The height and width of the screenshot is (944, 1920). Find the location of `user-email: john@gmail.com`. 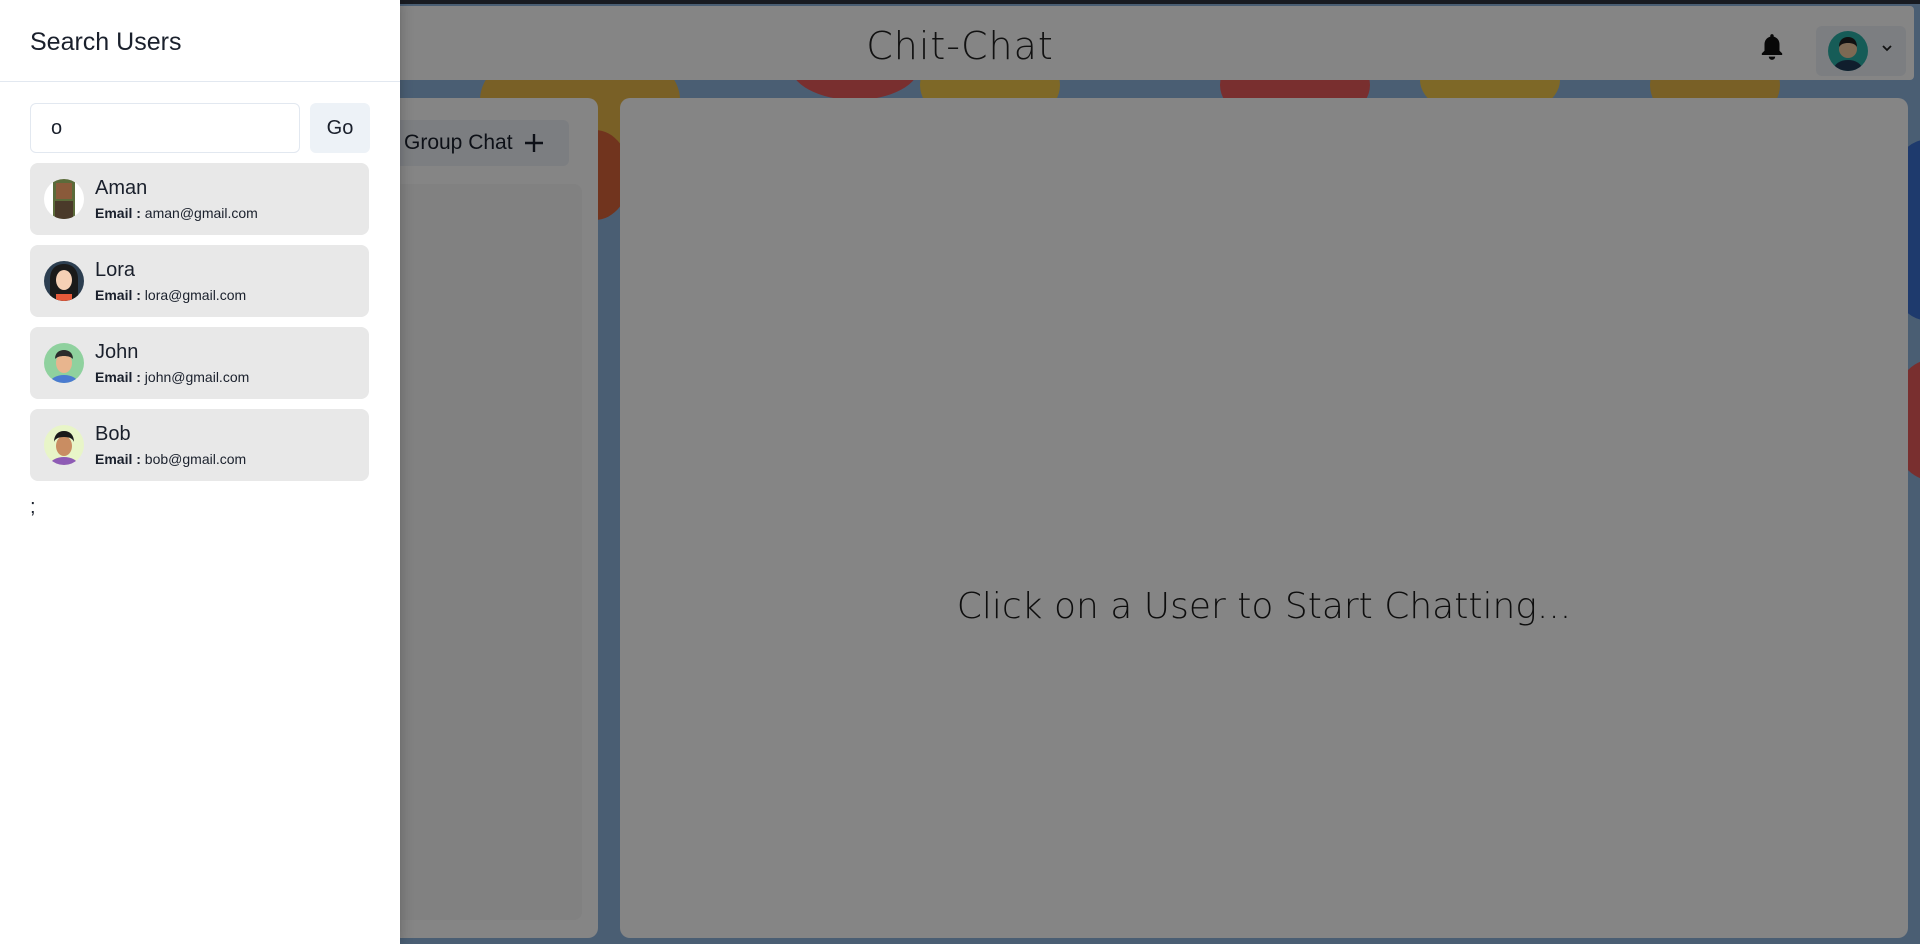

user-email: john@gmail.com is located at coordinates (197, 377).